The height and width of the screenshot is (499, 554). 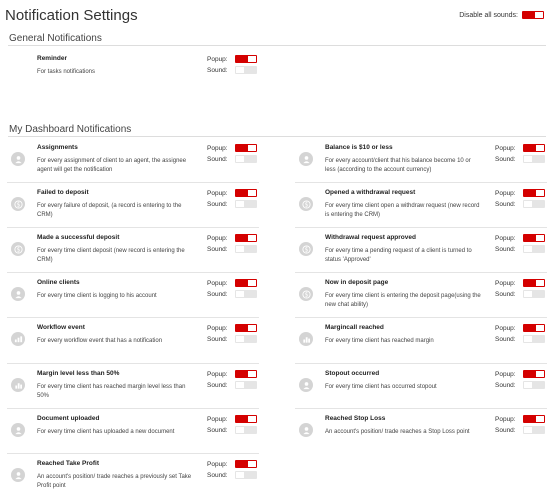 What do you see at coordinates (246, 339) in the screenshot?
I see `sound-toggle-workflow-event` at bounding box center [246, 339].